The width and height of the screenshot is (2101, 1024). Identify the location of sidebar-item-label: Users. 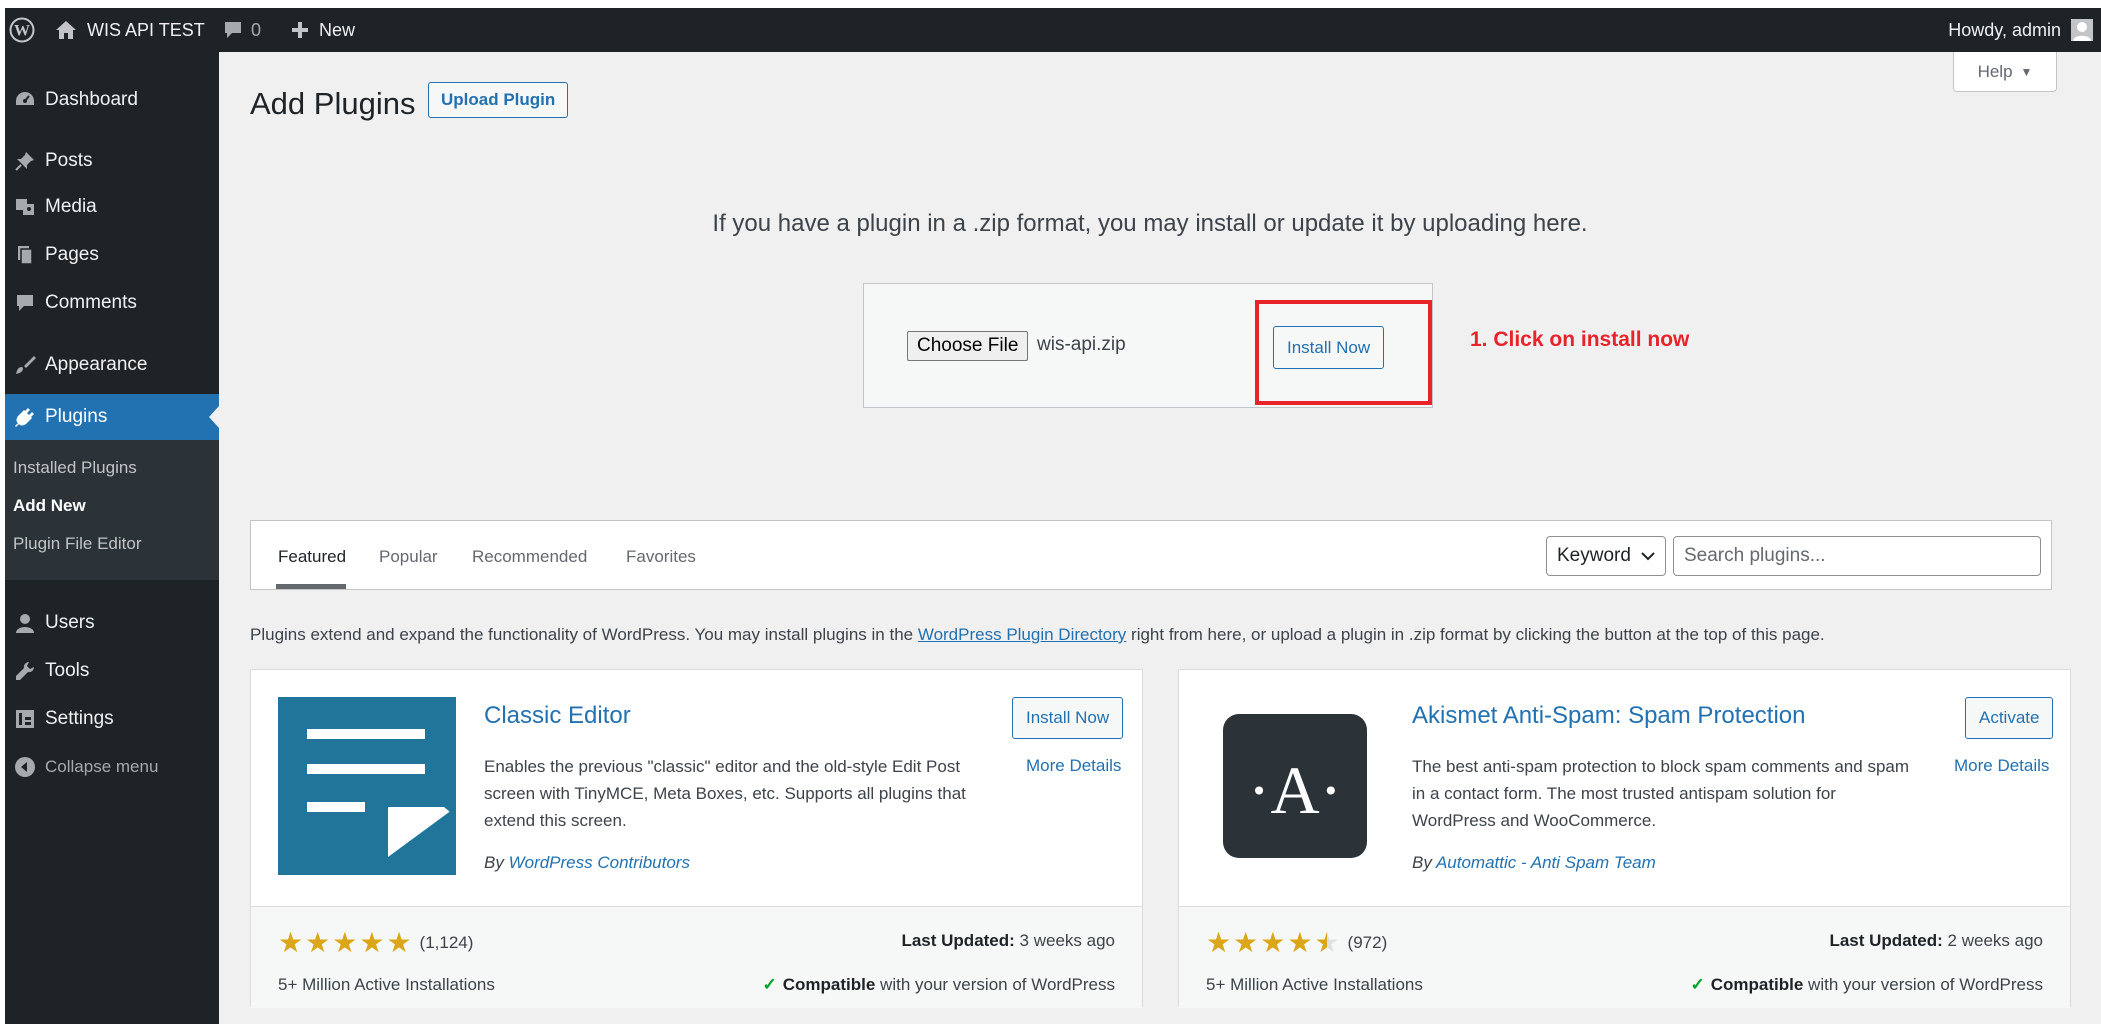
(70, 622).